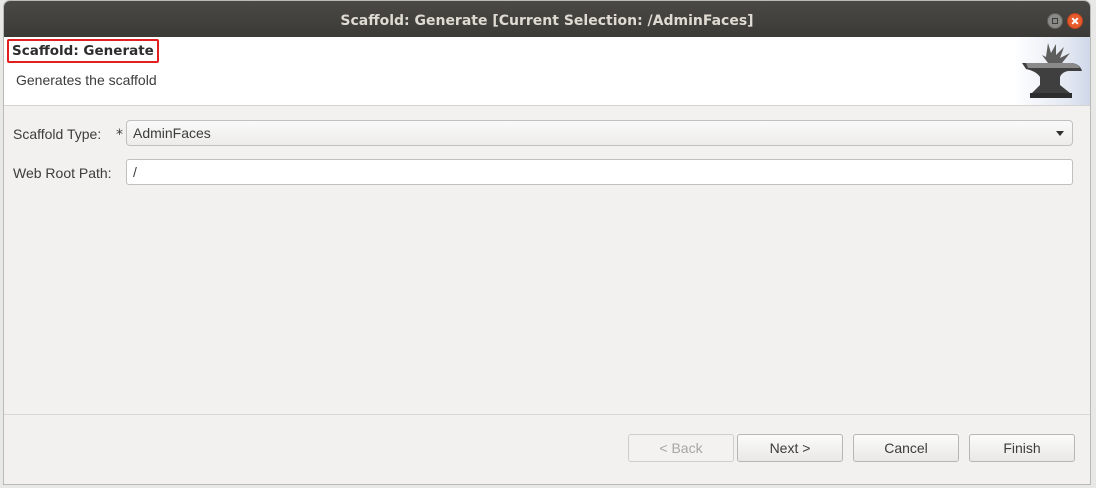  Describe the element at coordinates (790, 448) in the screenshot. I see `next-button: Next >` at that location.